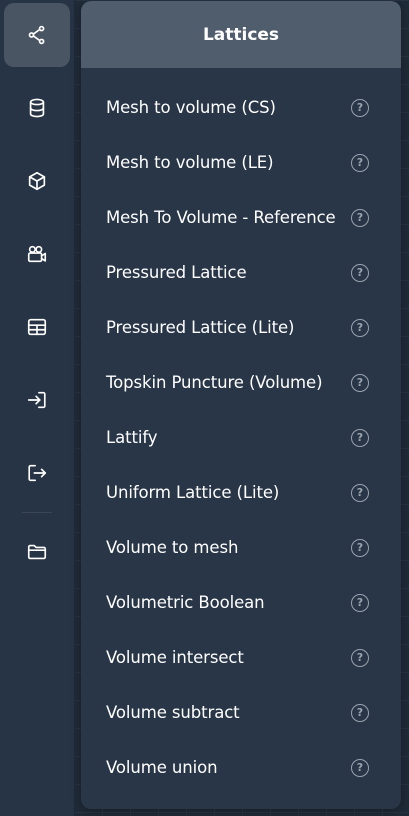 The image size is (409, 816). I want to click on list-item: Mesh to volume (LE)?, so click(241, 162).